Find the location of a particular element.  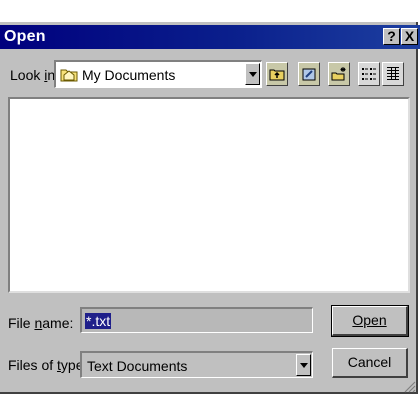

close-button: X is located at coordinates (409, 36).